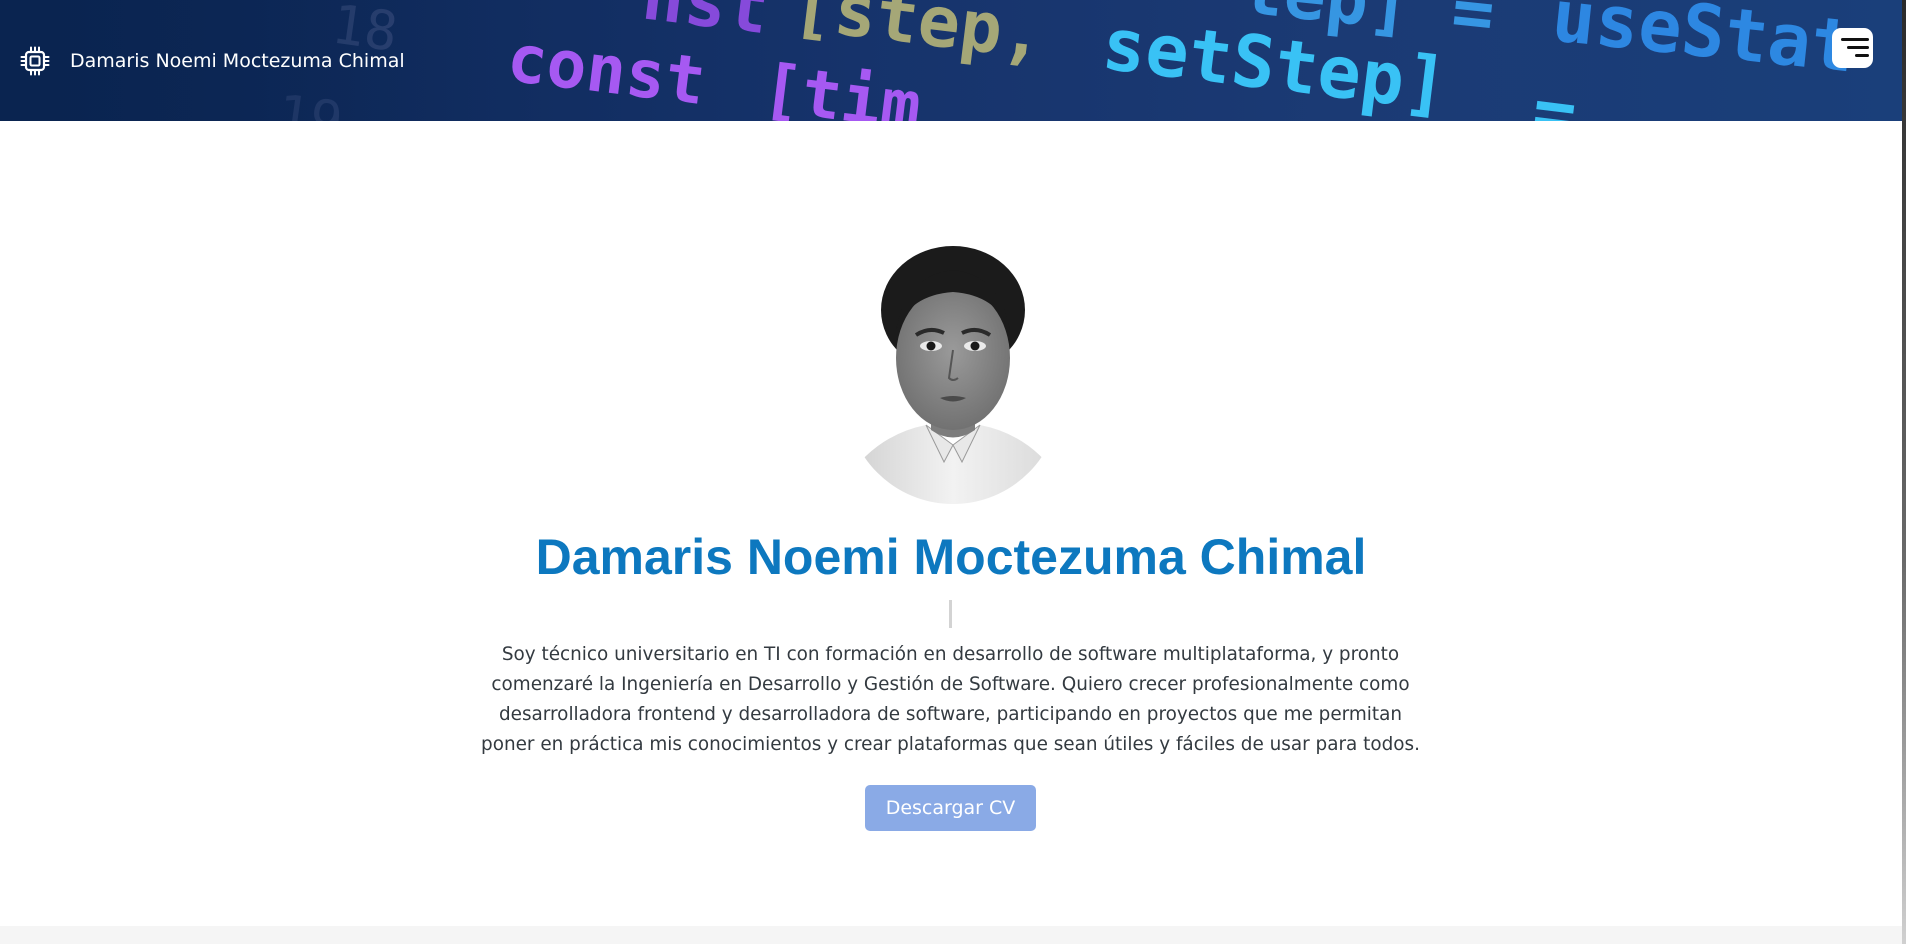 This screenshot has width=1906, height=944. What do you see at coordinates (35, 61) in the screenshot?
I see `chip-icon` at bounding box center [35, 61].